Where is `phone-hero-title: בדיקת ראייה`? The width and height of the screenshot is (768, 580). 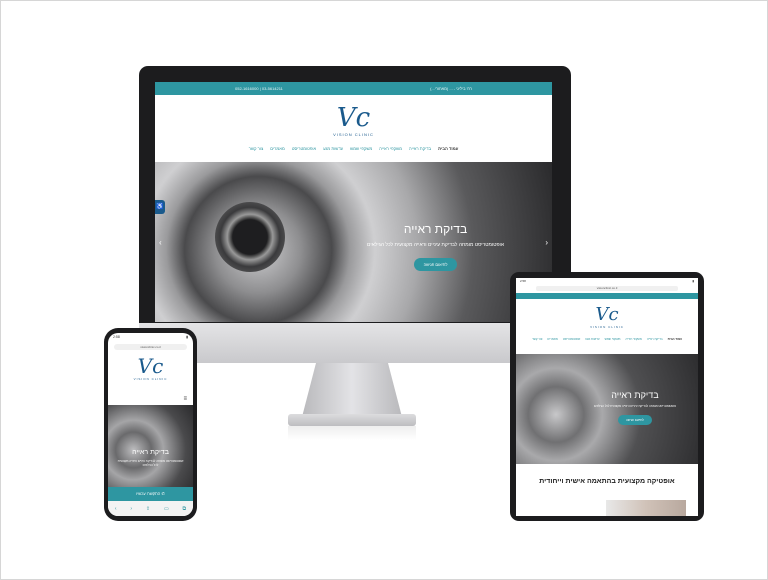 phone-hero-title: בדיקת ראייה is located at coordinates (150, 452).